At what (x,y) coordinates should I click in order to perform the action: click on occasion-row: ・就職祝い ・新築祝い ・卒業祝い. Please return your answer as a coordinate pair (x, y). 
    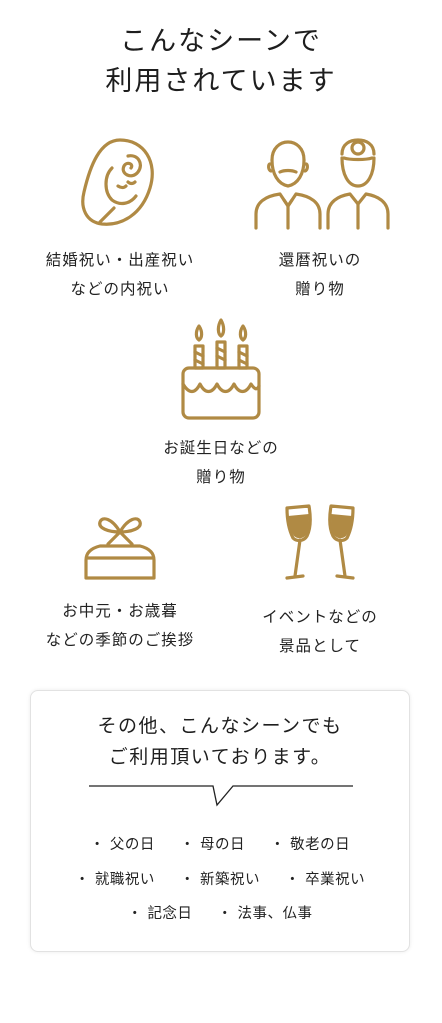
    Looking at the image, I should click on (220, 878).